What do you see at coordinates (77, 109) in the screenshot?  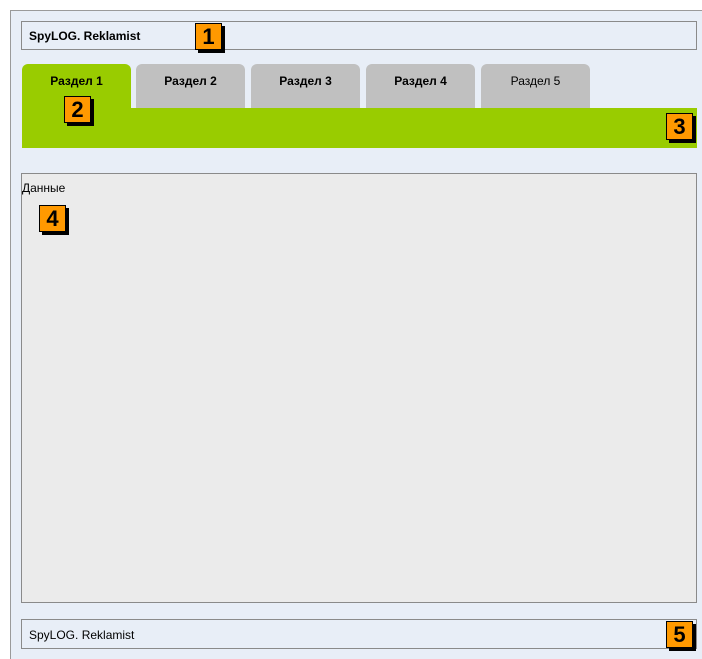 I see `badge-2: 2` at bounding box center [77, 109].